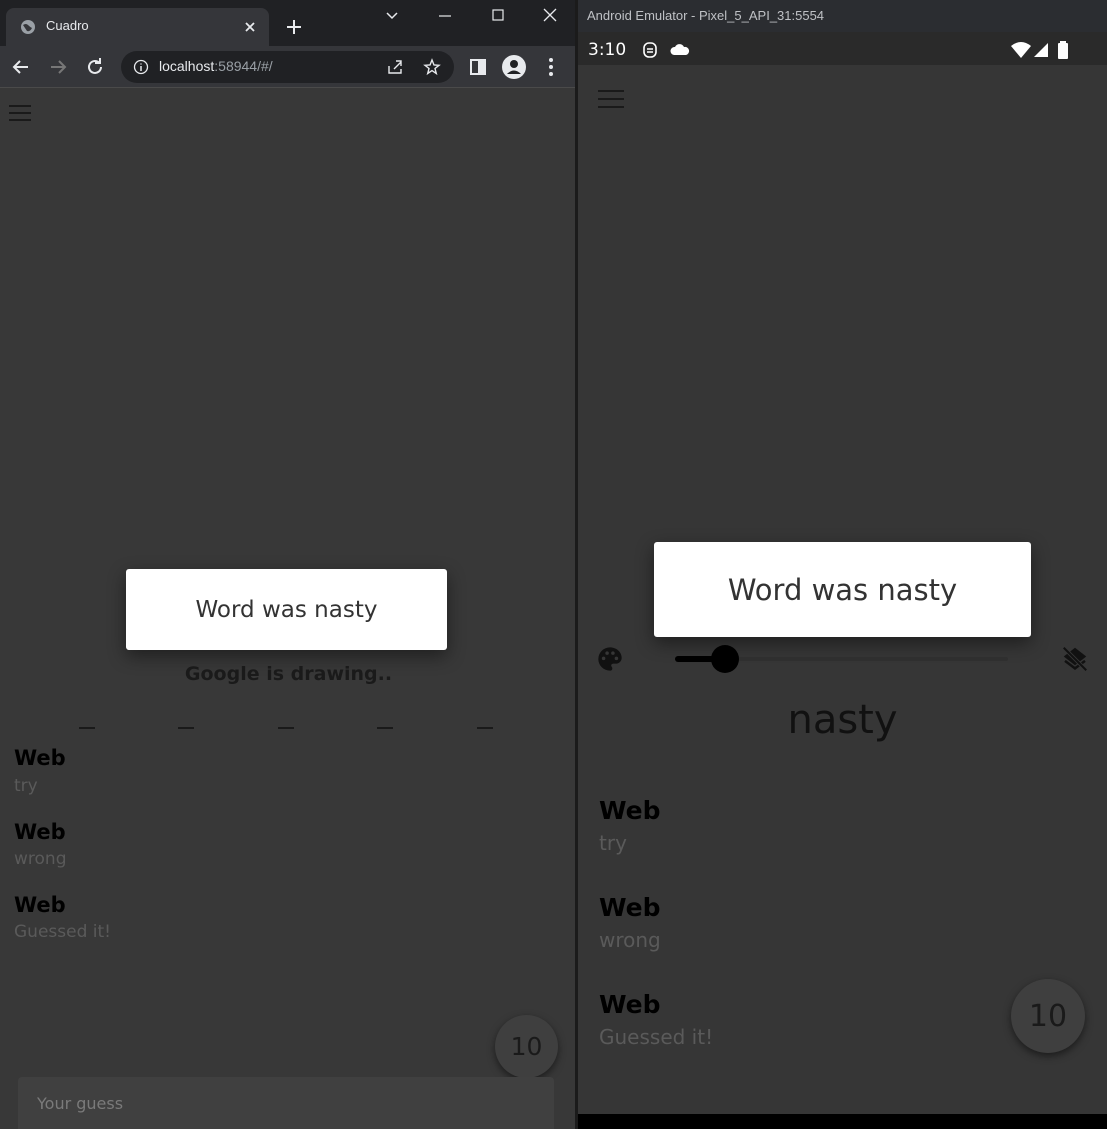 This screenshot has width=1107, height=1129. I want to click on more-icon, so click(551, 67).